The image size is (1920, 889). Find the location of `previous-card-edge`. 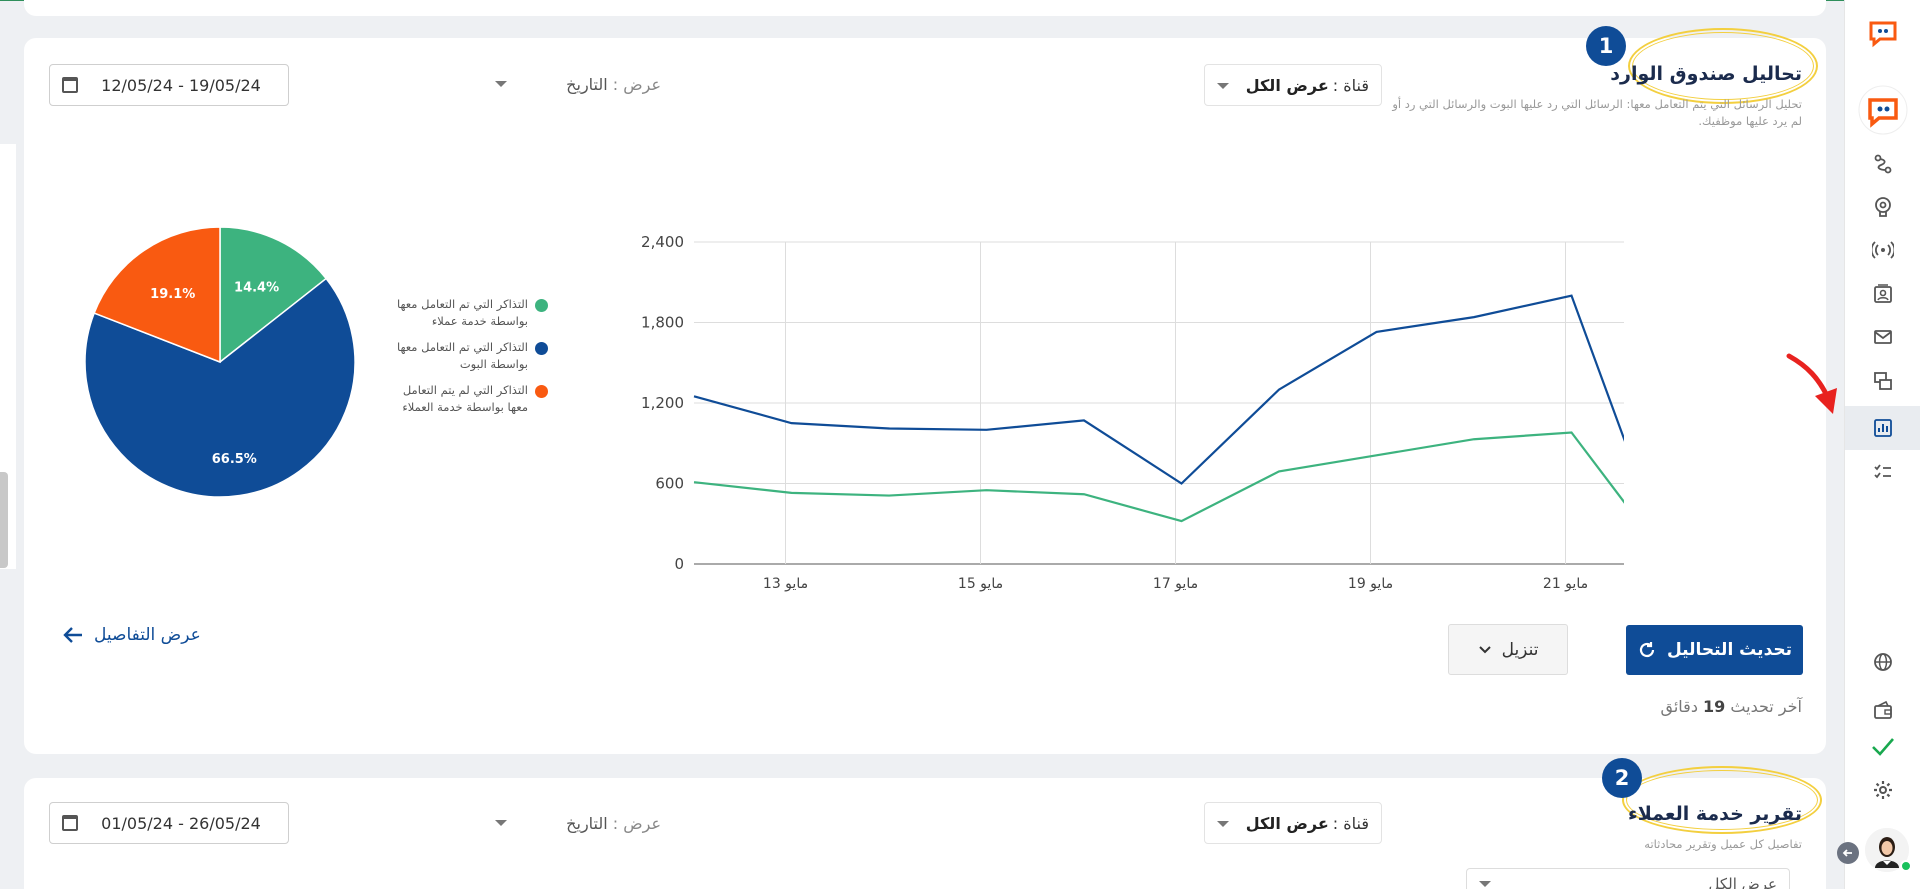

previous-card-edge is located at coordinates (925, 8).